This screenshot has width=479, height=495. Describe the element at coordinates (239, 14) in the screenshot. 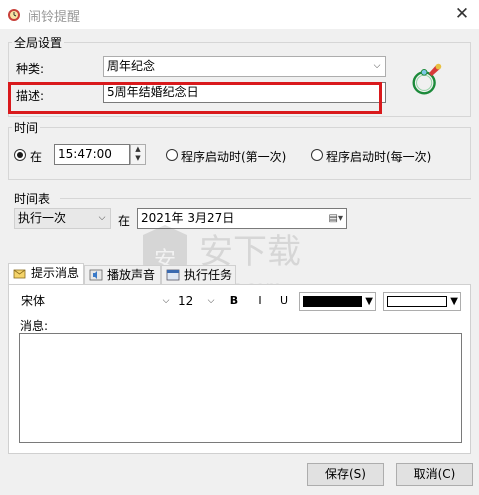

I see `title-bar: 闹铃提醒 ✕` at that location.